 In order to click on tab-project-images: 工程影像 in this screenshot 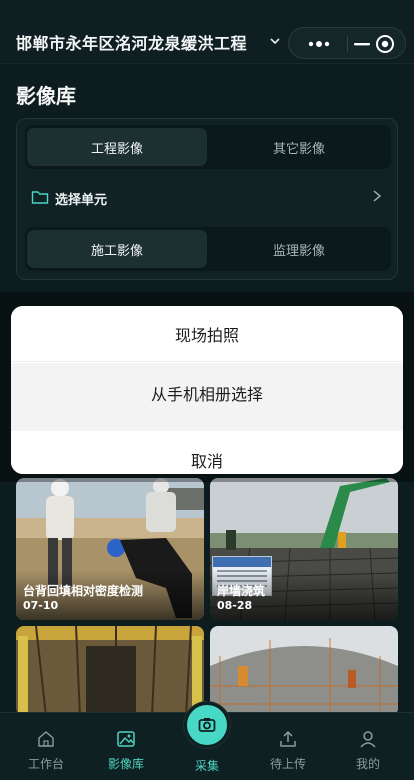, I will do `click(117, 147)`.